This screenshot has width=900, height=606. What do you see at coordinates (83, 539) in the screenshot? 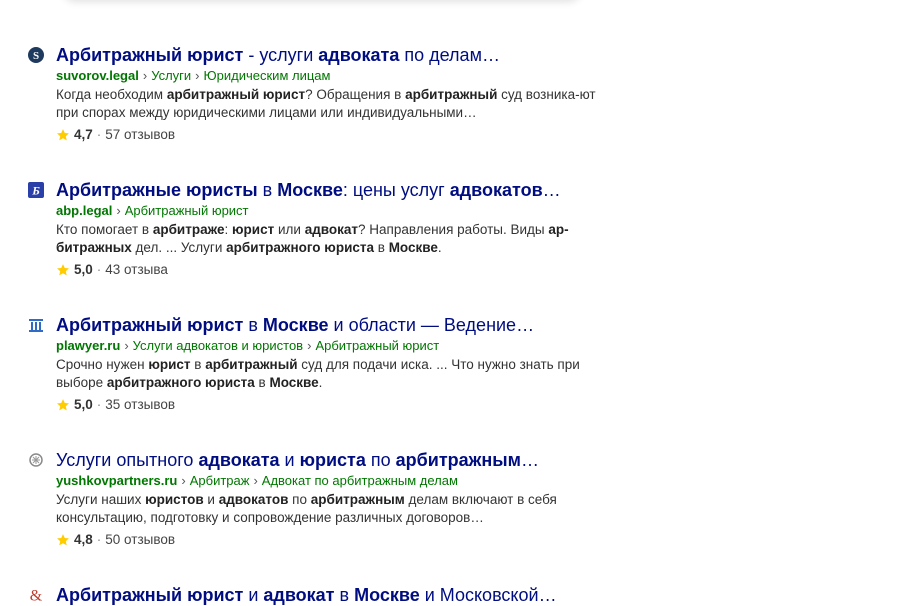
I see `rating-score: 4,8` at bounding box center [83, 539].